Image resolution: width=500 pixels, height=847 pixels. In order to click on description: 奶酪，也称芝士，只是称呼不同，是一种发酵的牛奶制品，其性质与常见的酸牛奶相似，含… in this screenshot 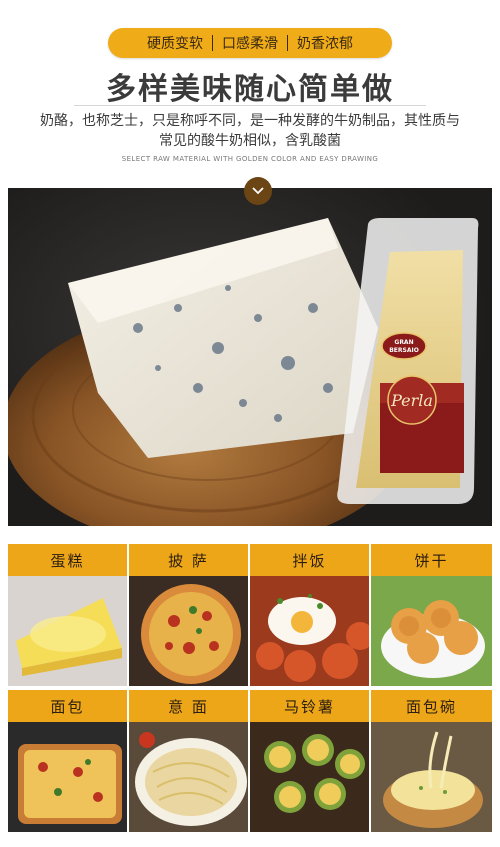, I will do `click(250, 131)`.